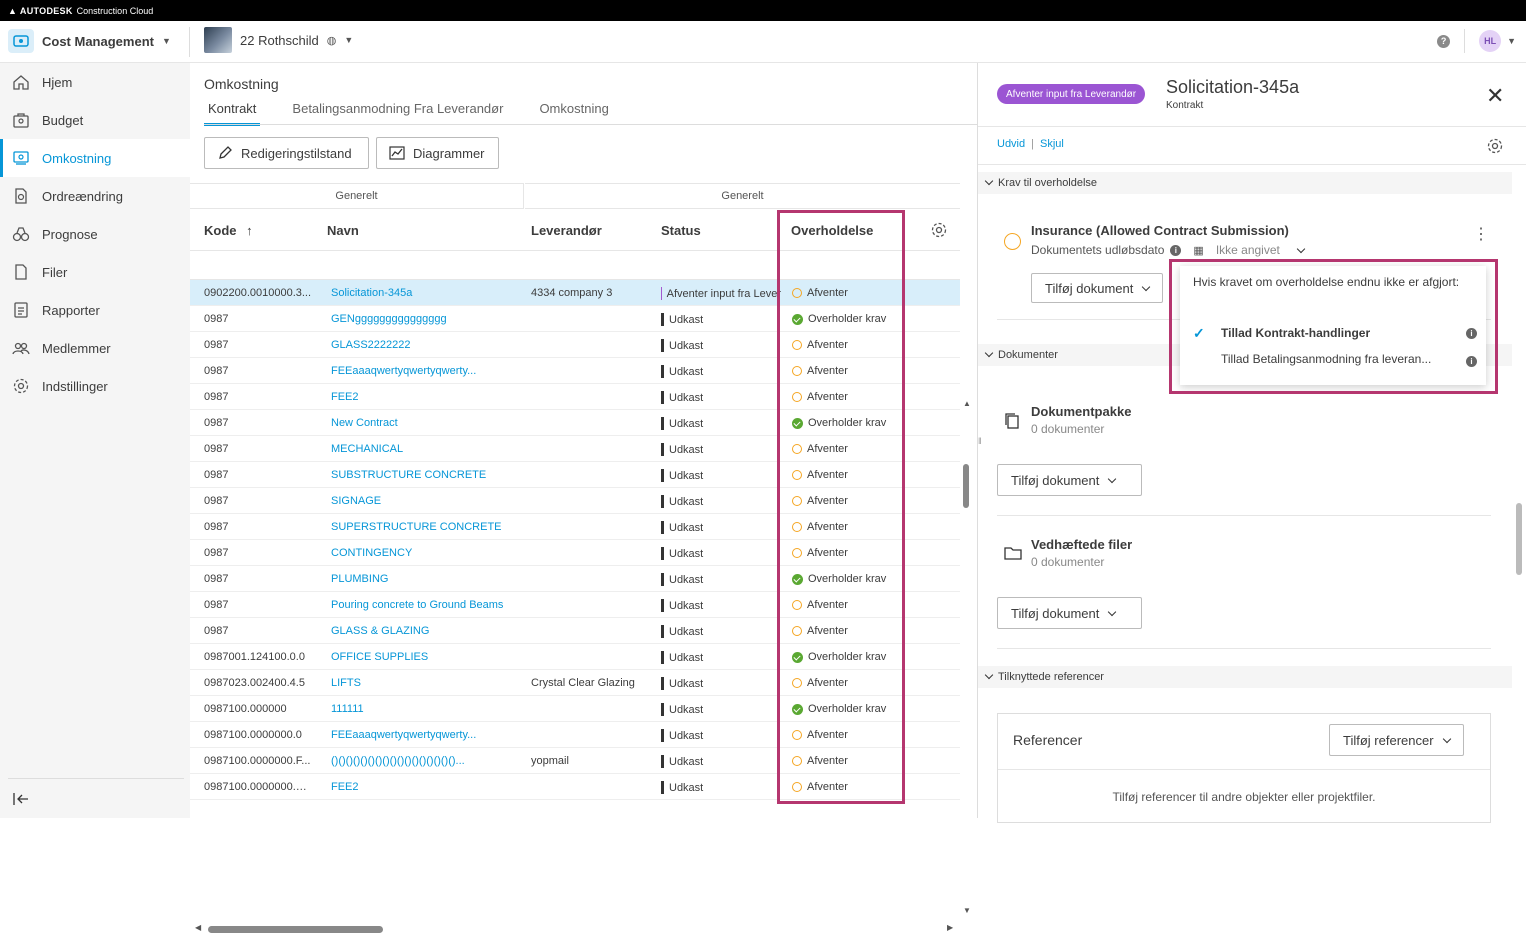 The image size is (1526, 935). I want to click on sidebar-item-reports: Rapporter, so click(95, 310).